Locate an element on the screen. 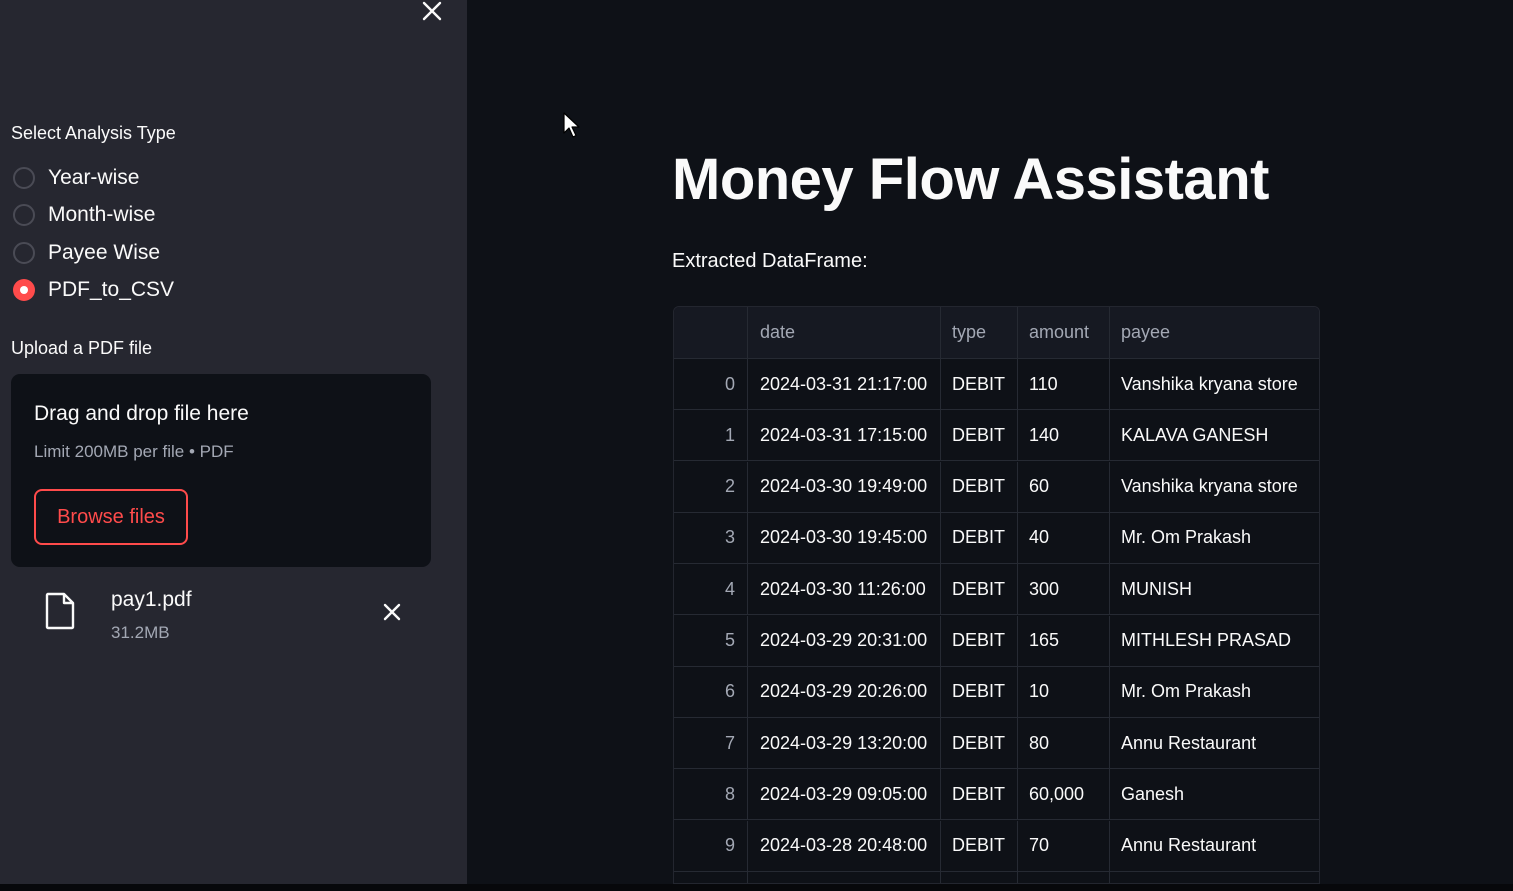  cell-date: 2024-03-30 19:49:00 is located at coordinates (844, 486).